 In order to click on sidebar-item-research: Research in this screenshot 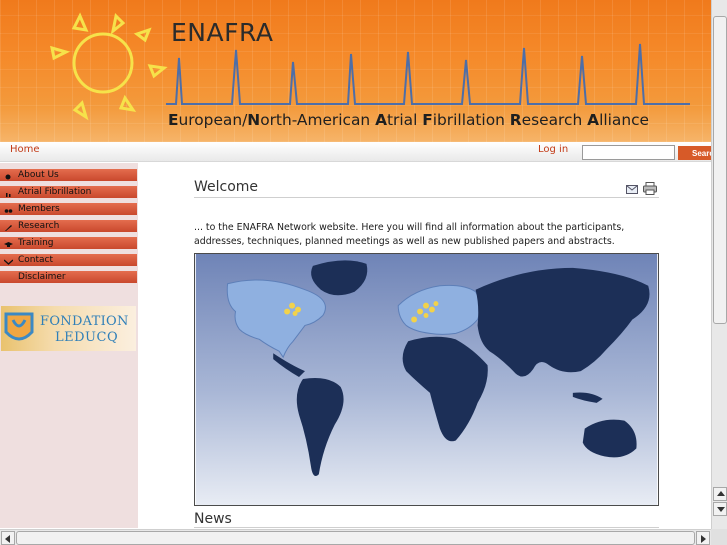, I will do `click(68, 226)`.